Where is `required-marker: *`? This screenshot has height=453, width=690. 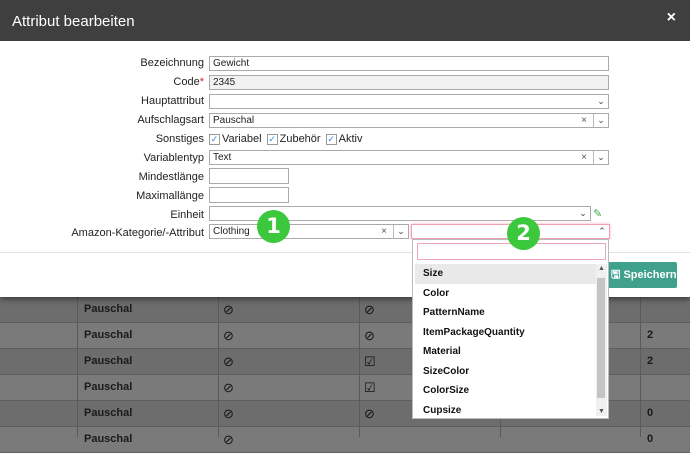
required-marker: * is located at coordinates (201, 82).